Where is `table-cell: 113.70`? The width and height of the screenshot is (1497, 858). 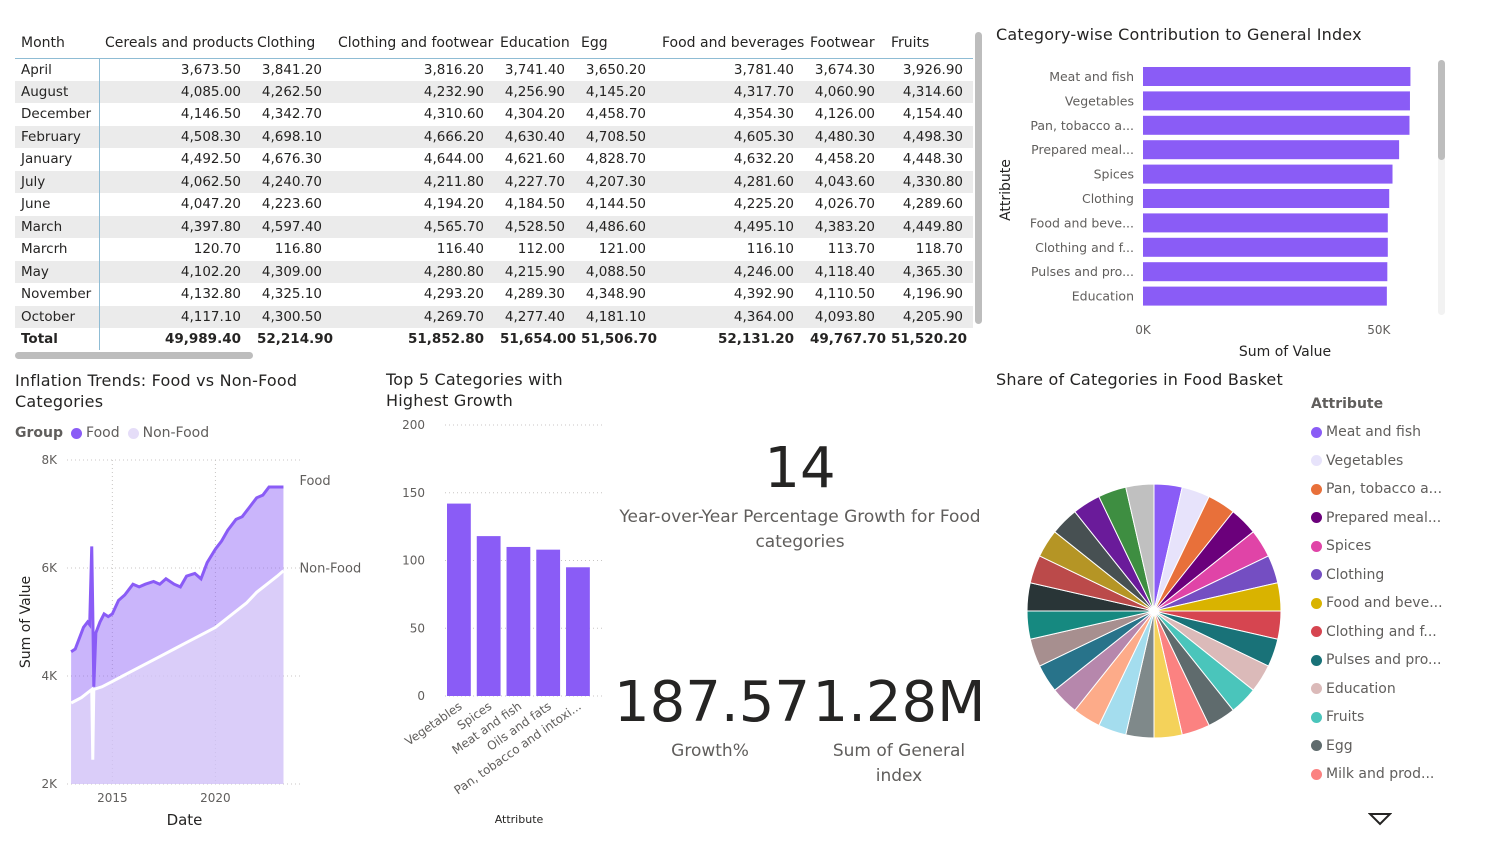 table-cell: 113.70 is located at coordinates (851, 249).